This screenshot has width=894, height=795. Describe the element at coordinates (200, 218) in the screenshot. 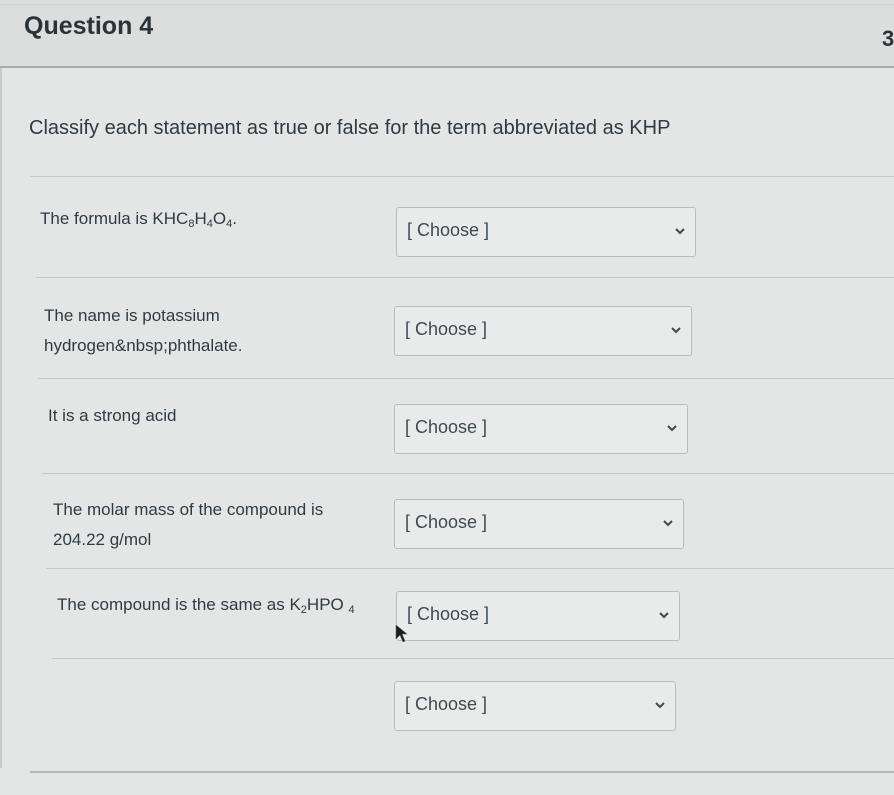

I see `statement-text: H` at that location.